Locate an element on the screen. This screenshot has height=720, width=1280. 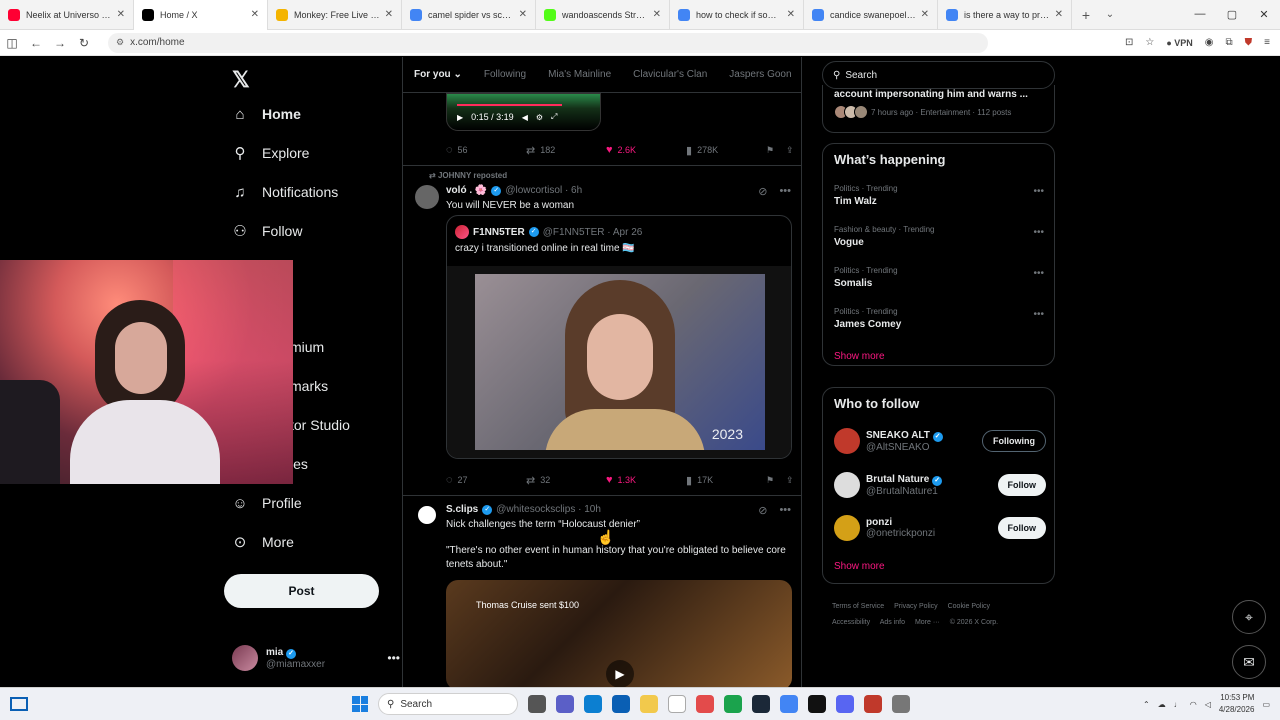
task-view-icon is located at coordinates (537, 704).